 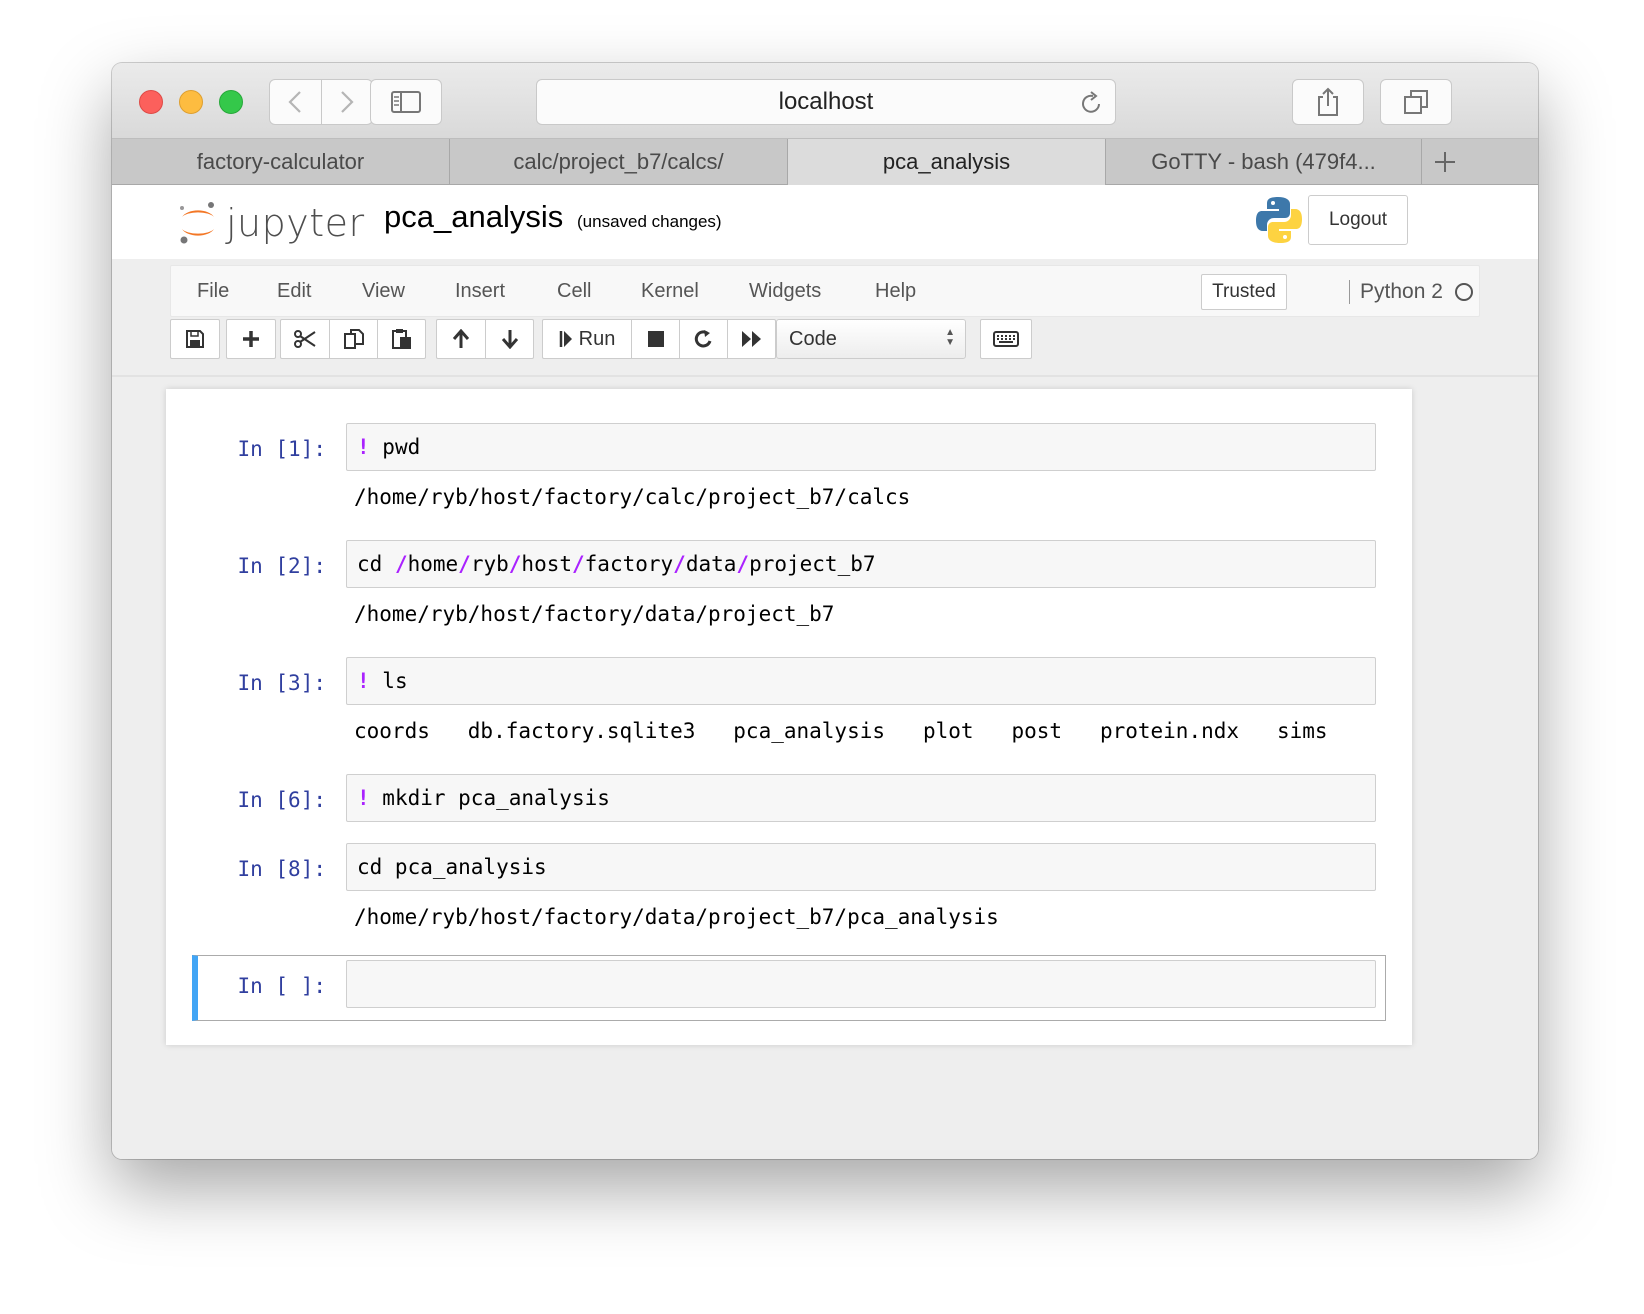 I want to click on run-group: Run, so click(x=659, y=339).